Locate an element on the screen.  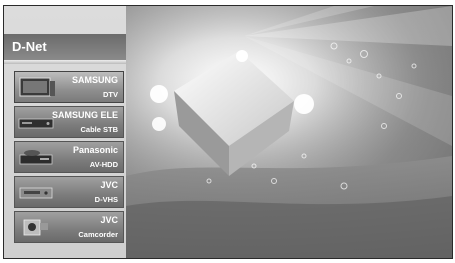
device-item-samsung-cable-stb: SAMSUNG ELE Cable STB is located at coordinates (69, 122).